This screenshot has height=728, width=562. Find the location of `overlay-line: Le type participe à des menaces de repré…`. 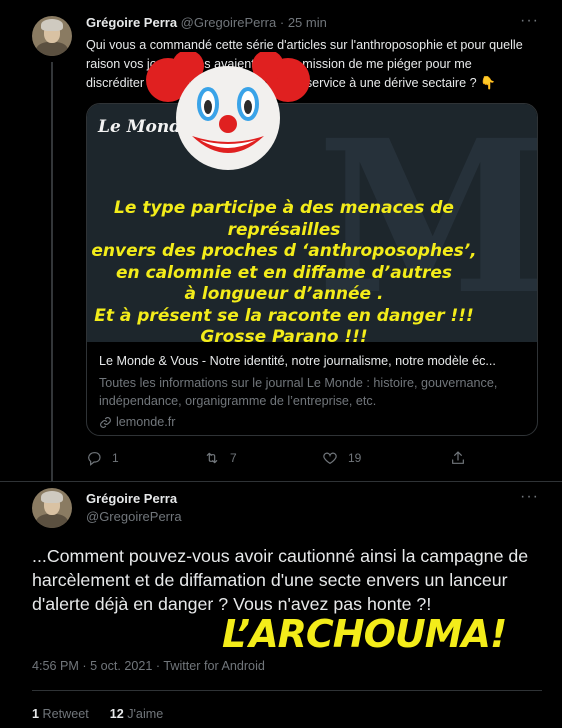

overlay-line: Le type participe à des menaces de repré… is located at coordinates (284, 219).